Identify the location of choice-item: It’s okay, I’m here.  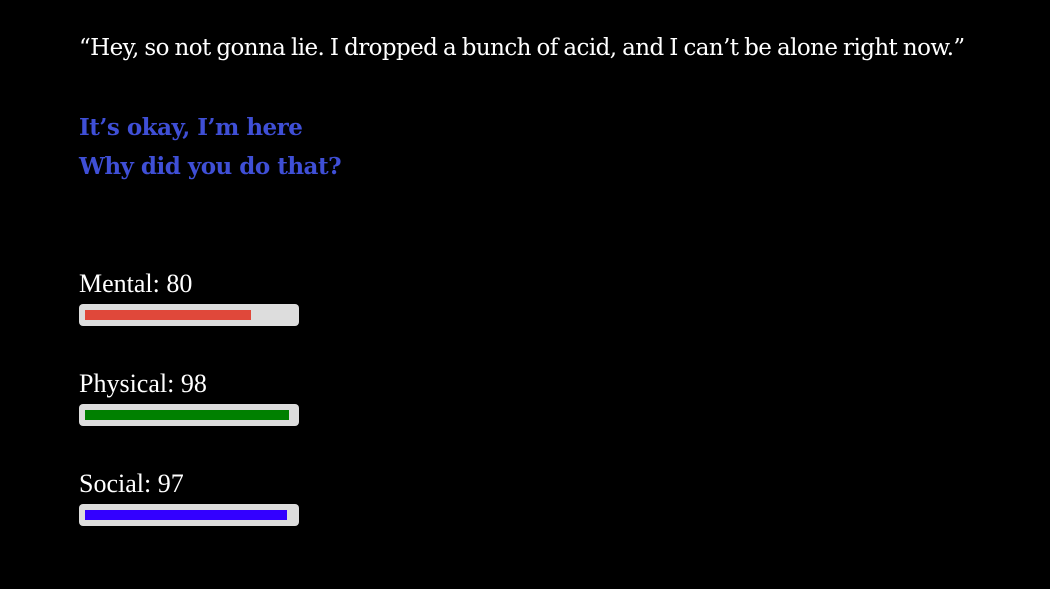
(210, 127).